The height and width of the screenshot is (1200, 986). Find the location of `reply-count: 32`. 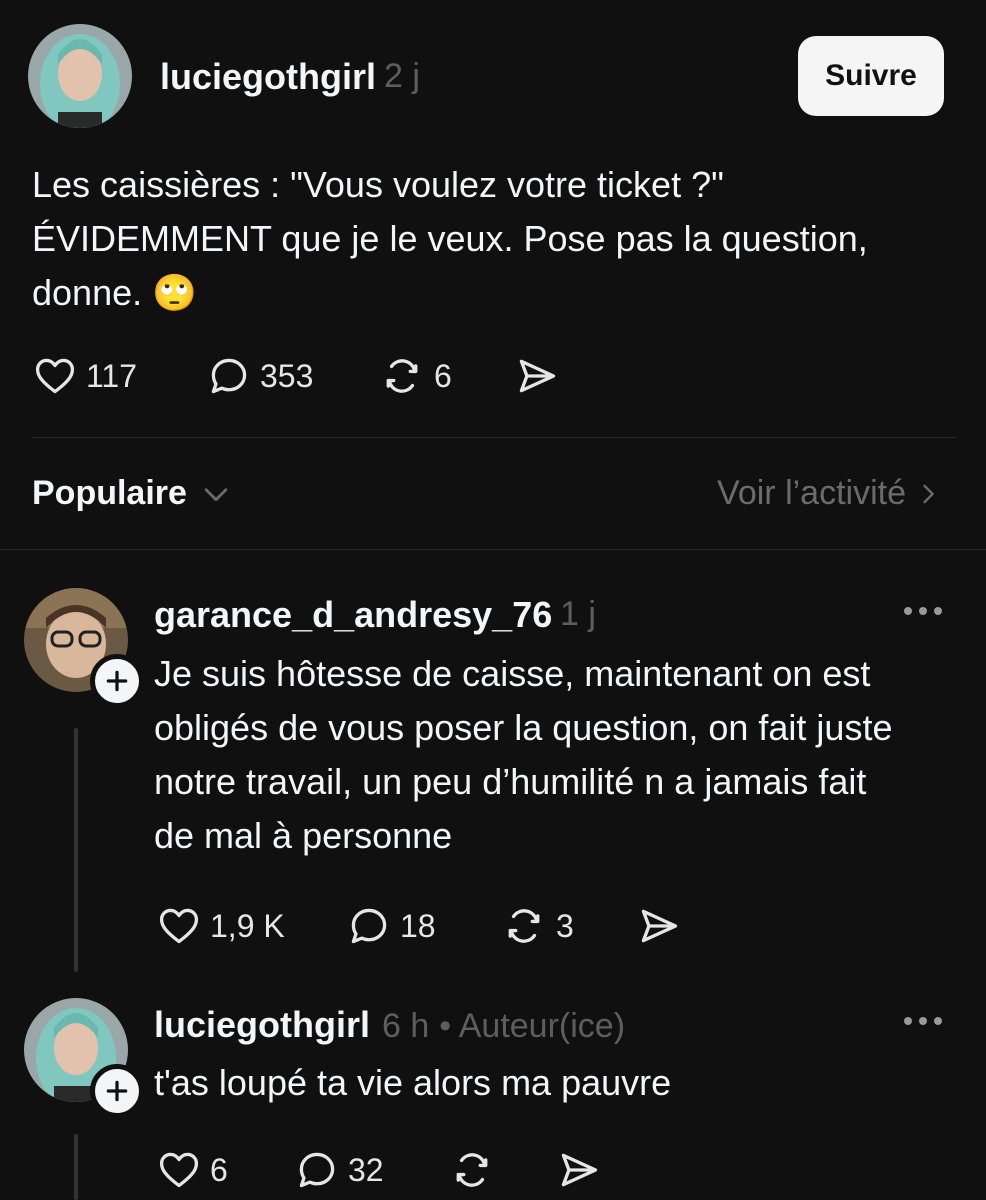

reply-count: 32 is located at coordinates (366, 1169).